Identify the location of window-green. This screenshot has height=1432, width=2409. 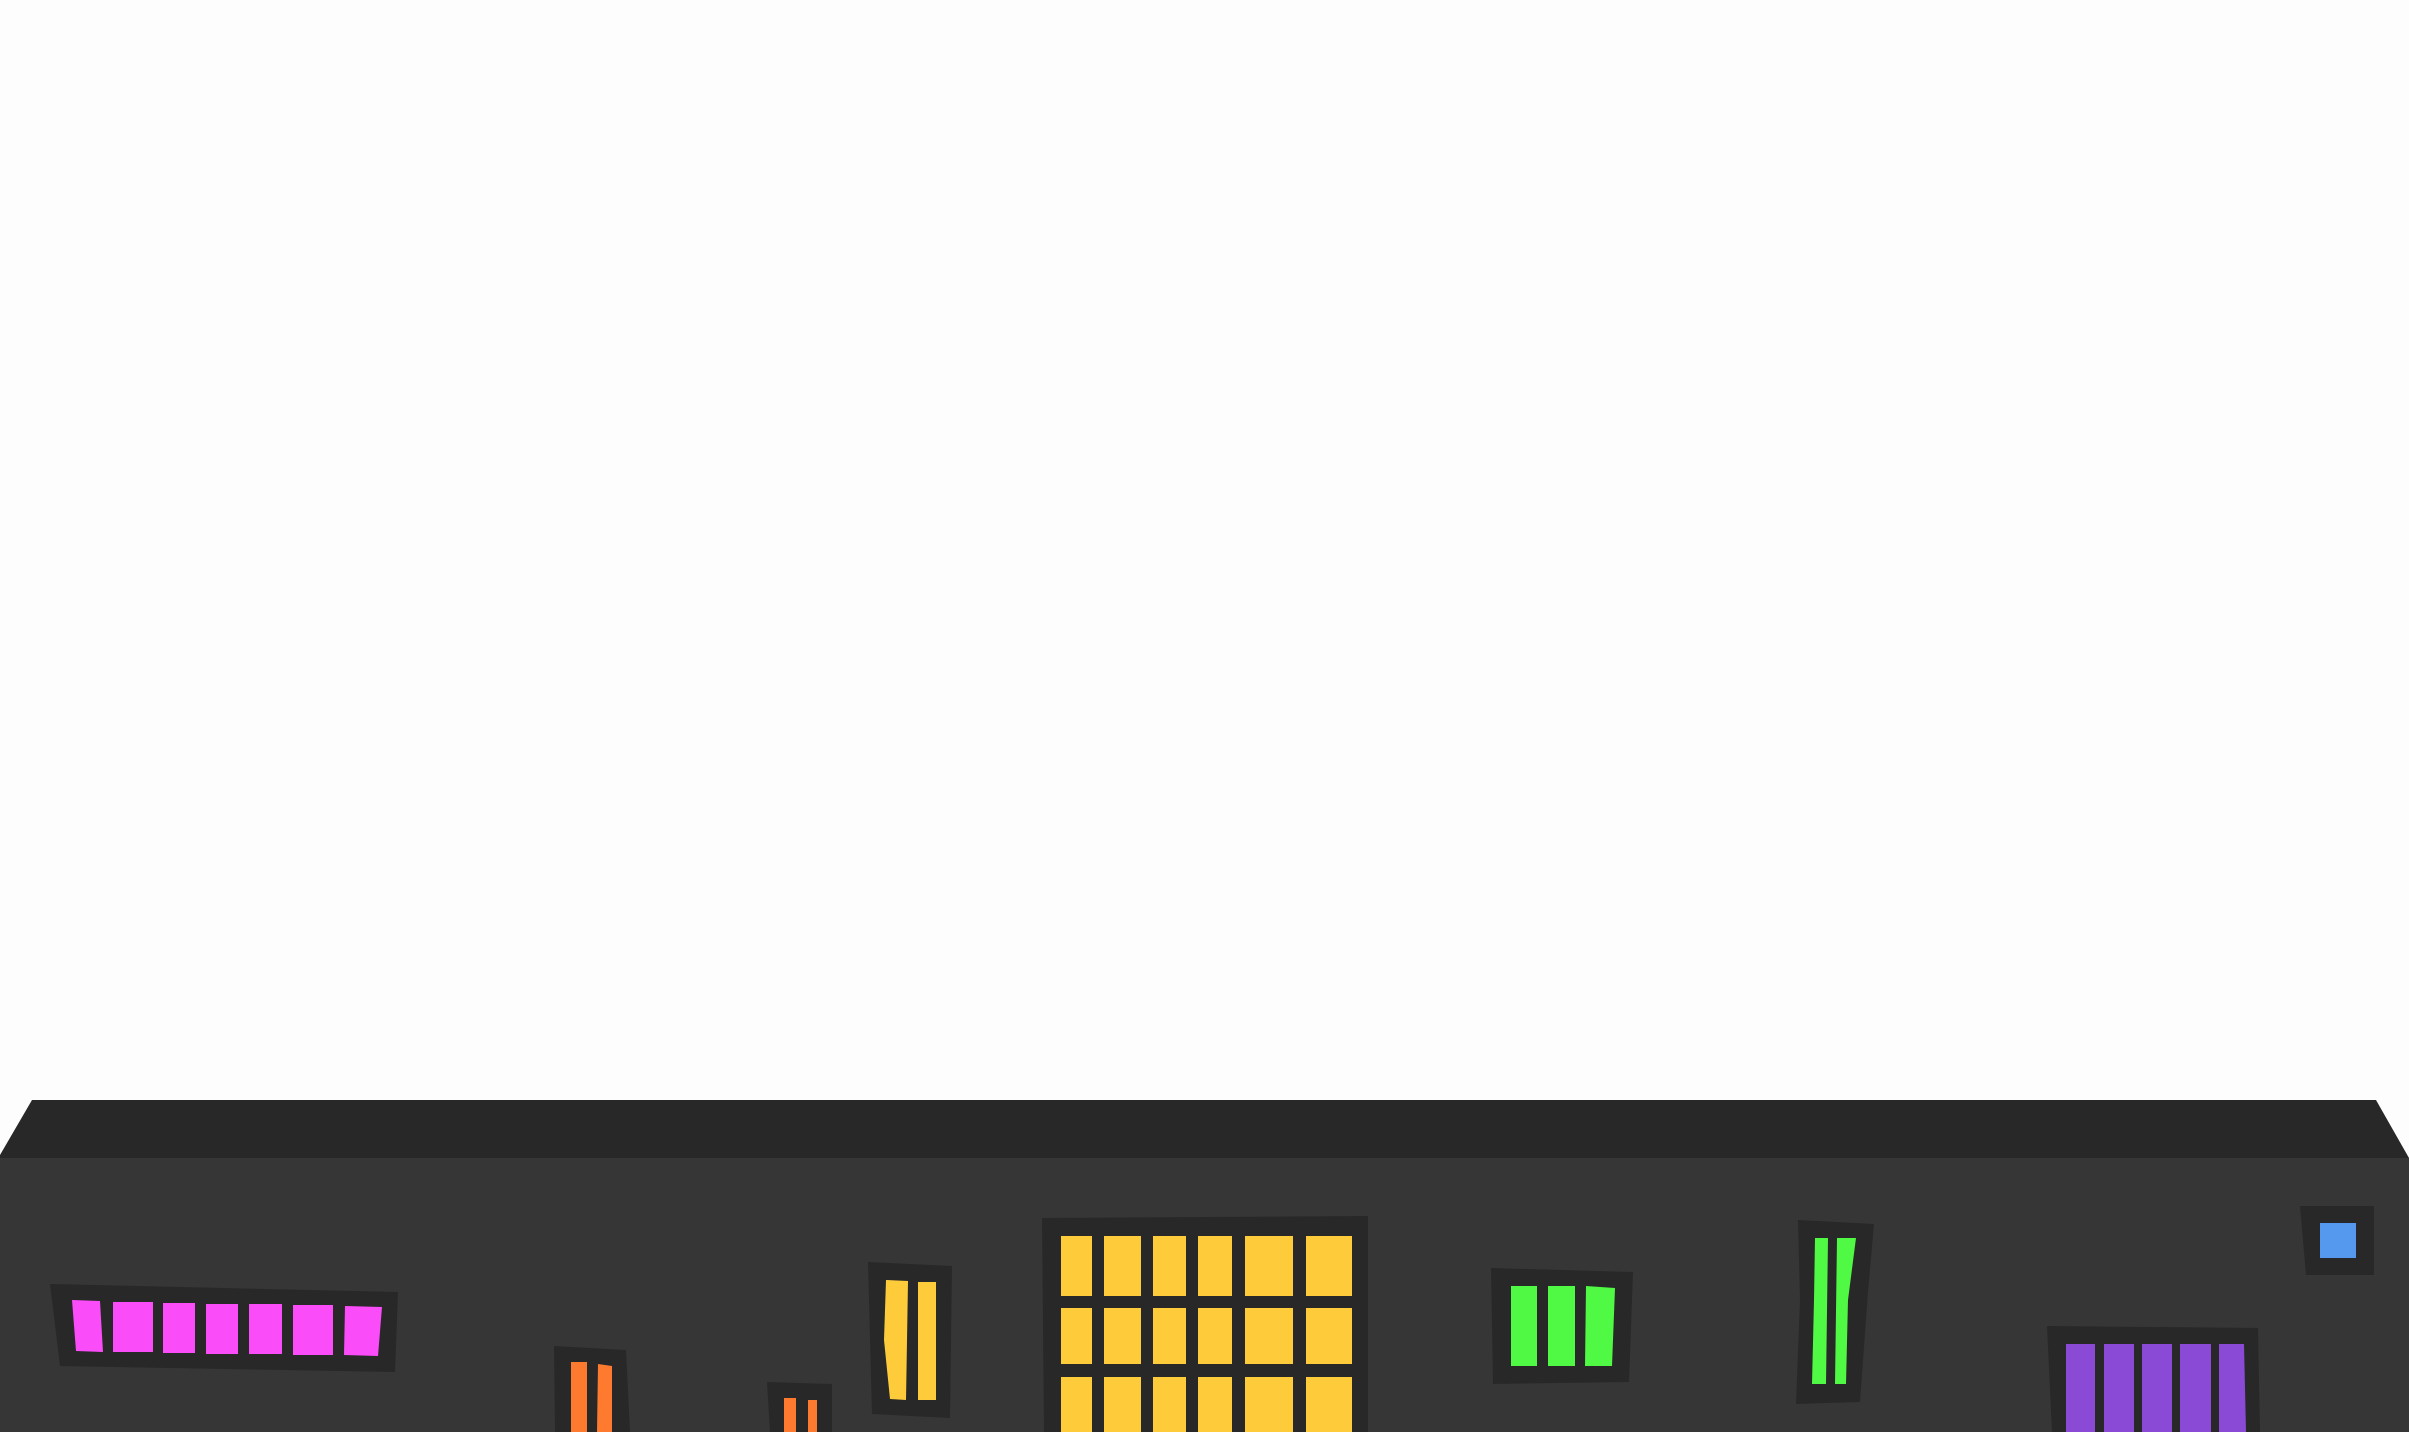
(1562, 1326).